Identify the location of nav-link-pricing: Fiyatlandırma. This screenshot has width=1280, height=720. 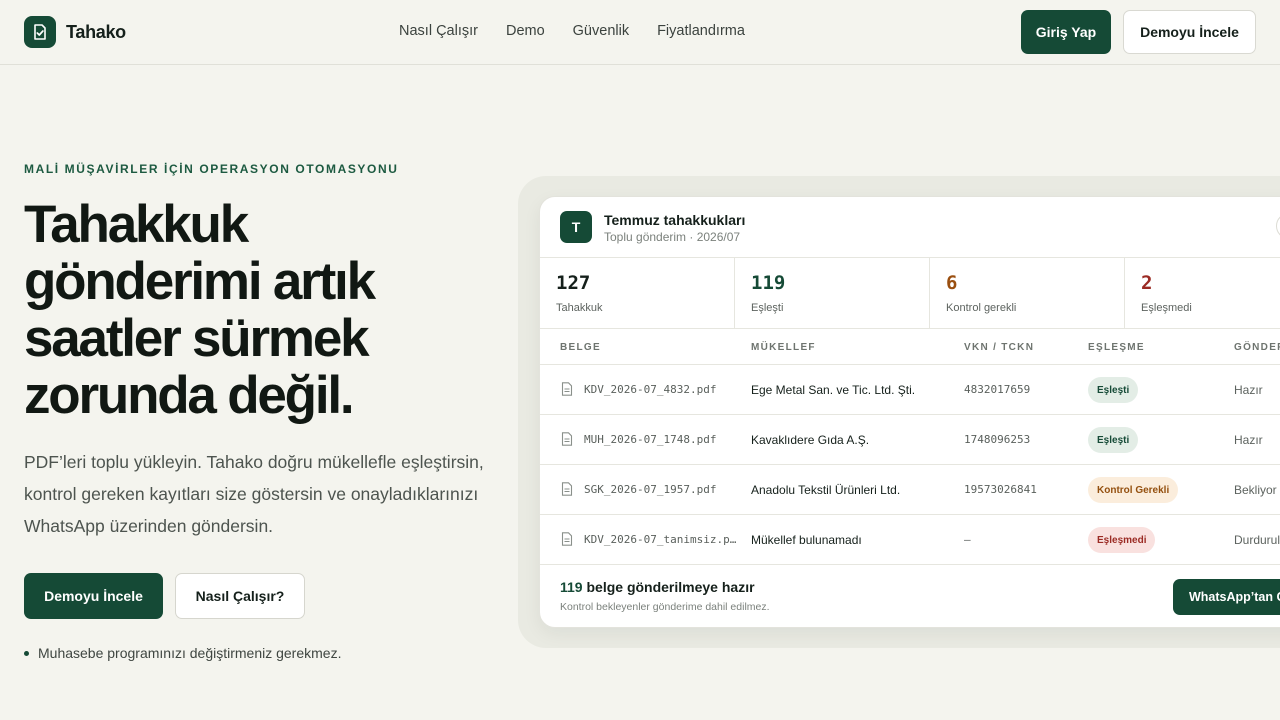
(701, 31).